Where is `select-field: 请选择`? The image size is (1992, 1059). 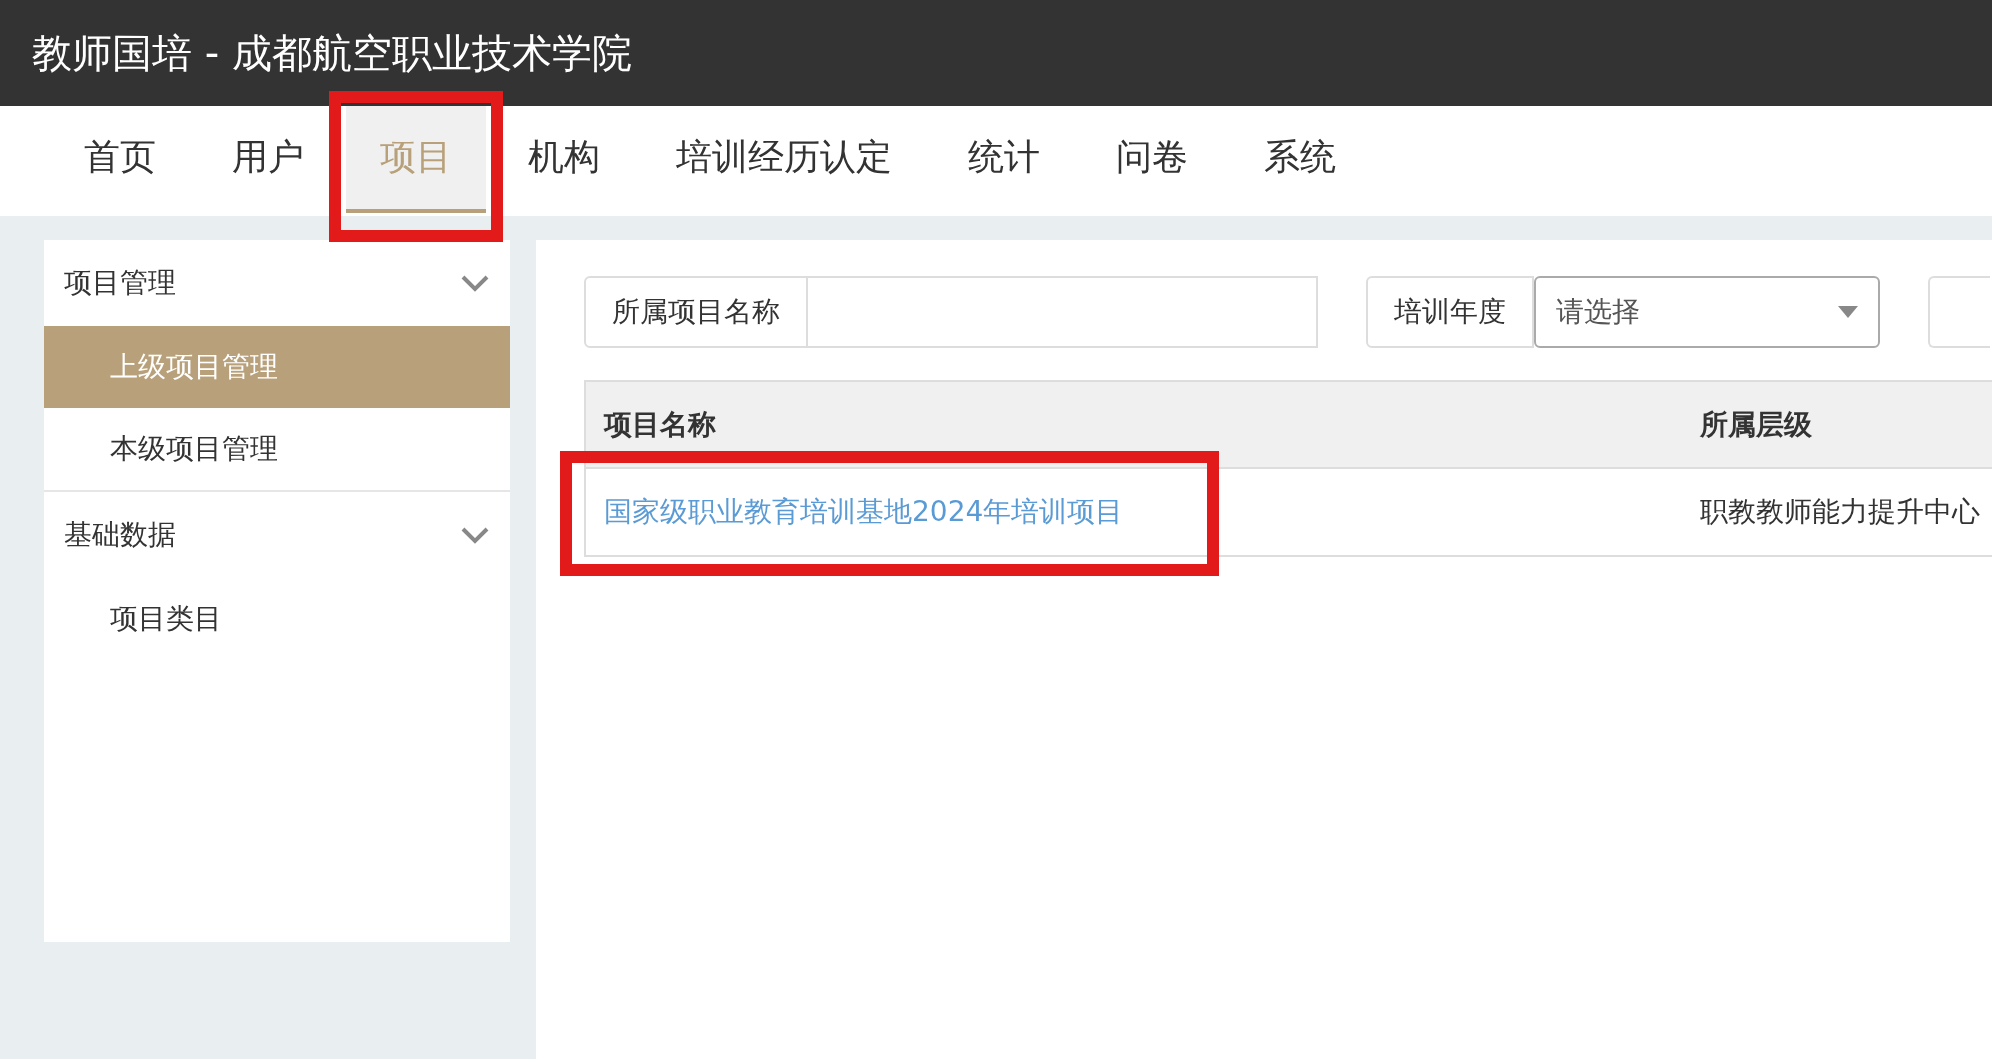 select-field: 请选择 is located at coordinates (1707, 312).